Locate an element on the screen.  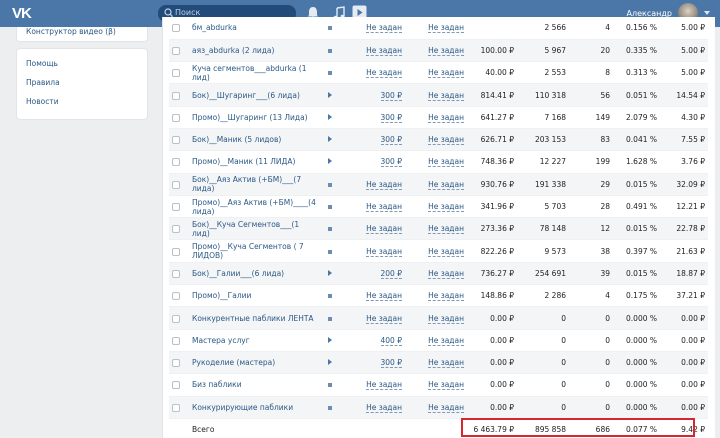
price-limit: 400 ₽ is located at coordinates (391, 340).